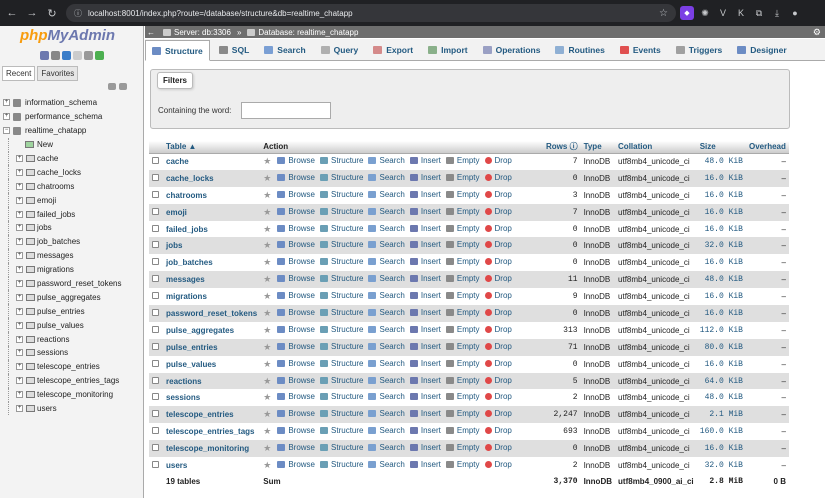 The height and width of the screenshot is (498, 825). What do you see at coordinates (767, 147) in the screenshot?
I see `header-overhead: Overhead` at bounding box center [767, 147].